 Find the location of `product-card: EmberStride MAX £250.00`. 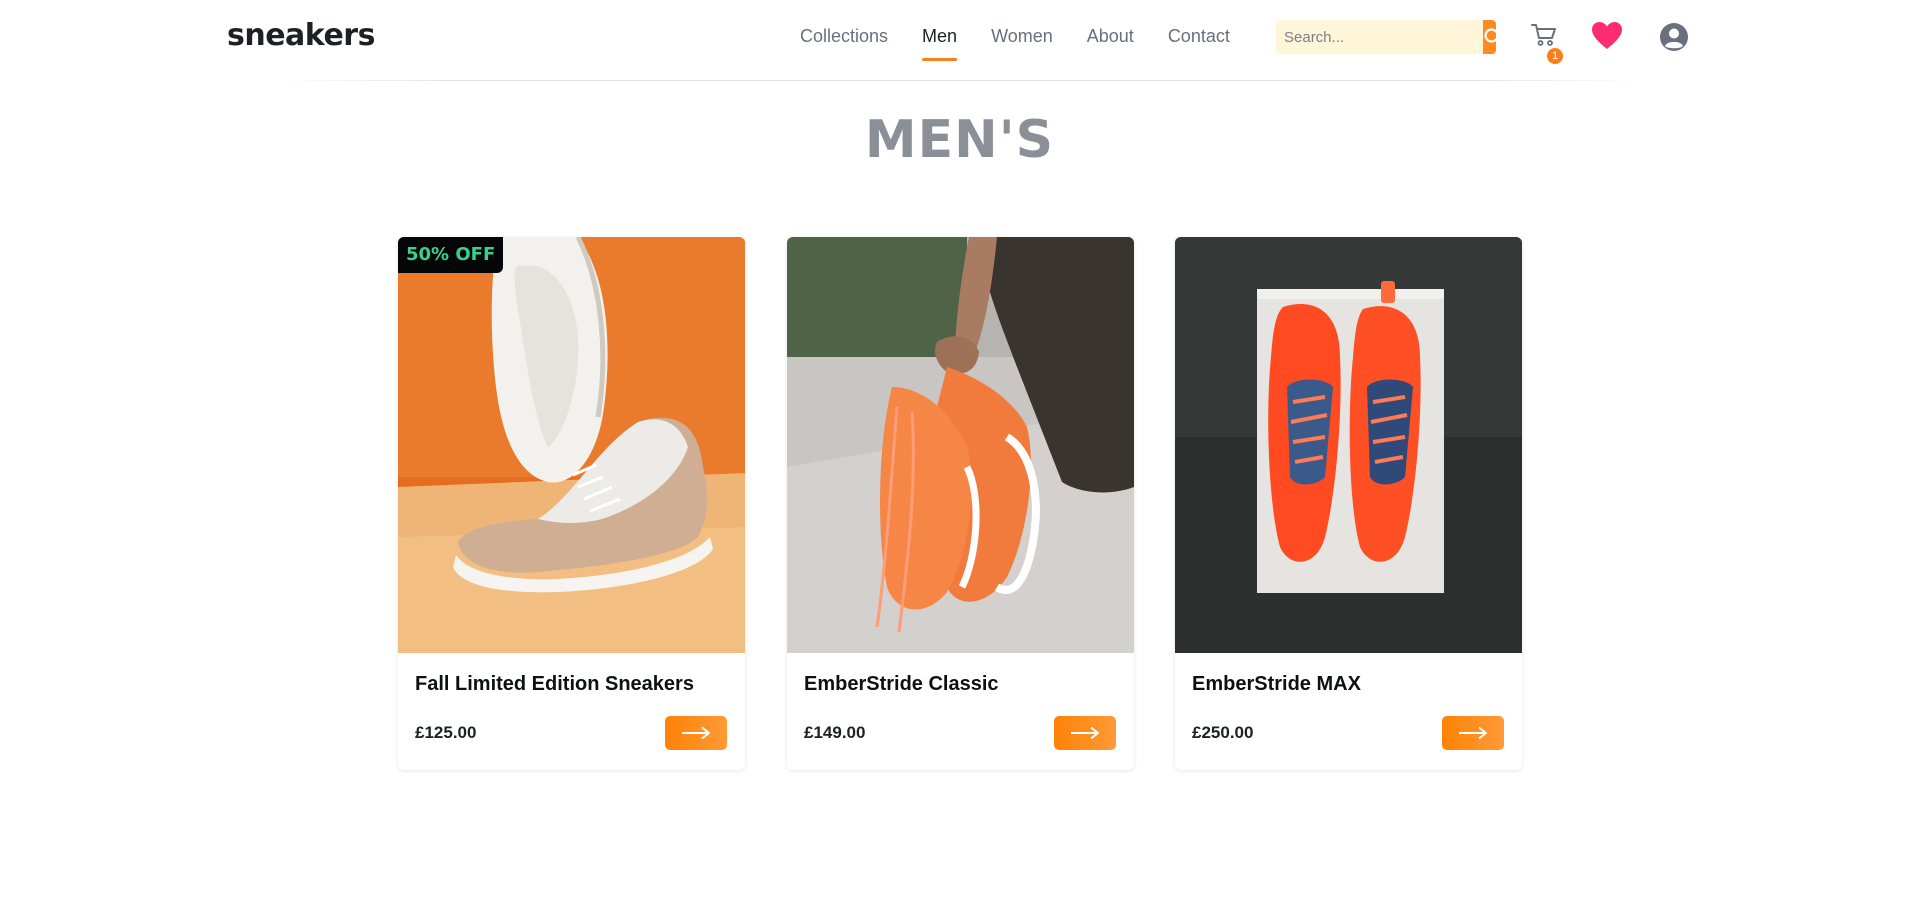

product-card: EmberStride MAX £250.00 is located at coordinates (1348, 503).